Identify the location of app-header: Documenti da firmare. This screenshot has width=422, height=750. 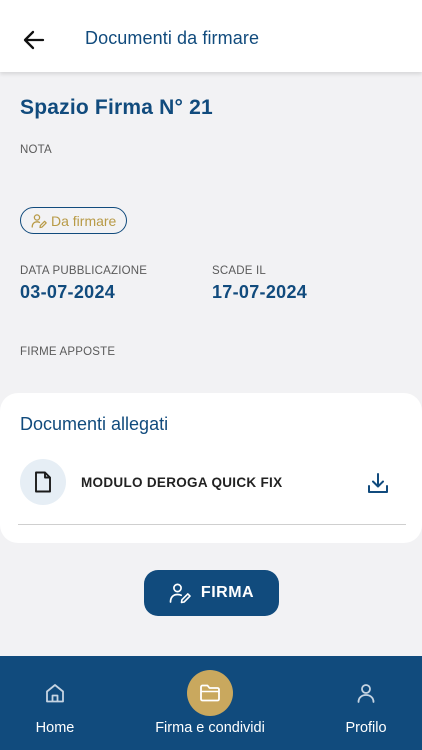
(211, 36).